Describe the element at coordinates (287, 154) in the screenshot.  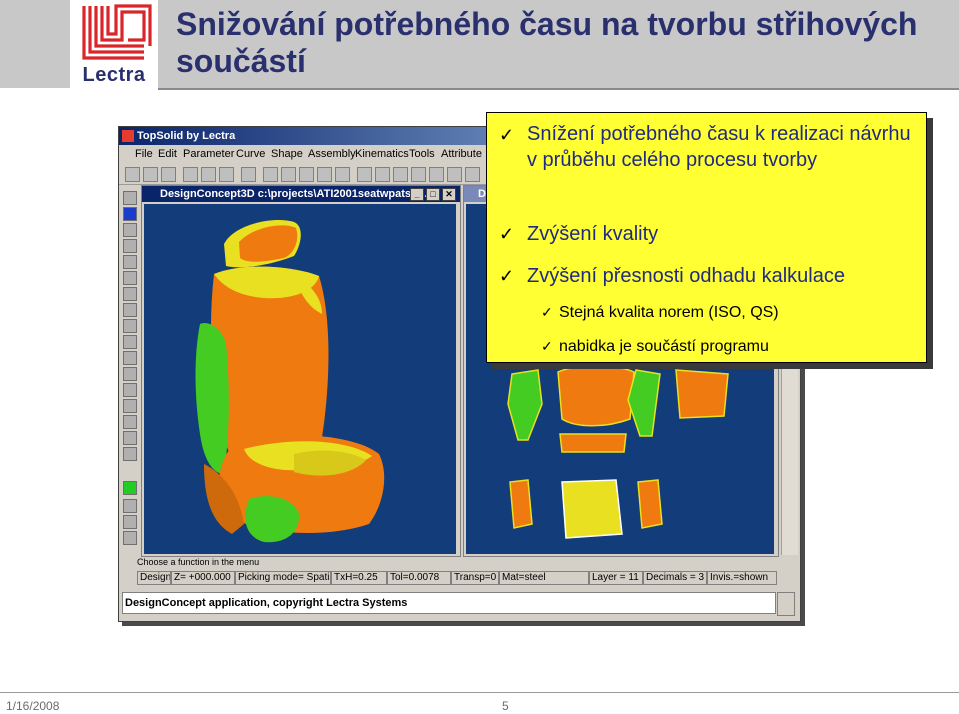
I see `menu-shape: Shape` at that location.